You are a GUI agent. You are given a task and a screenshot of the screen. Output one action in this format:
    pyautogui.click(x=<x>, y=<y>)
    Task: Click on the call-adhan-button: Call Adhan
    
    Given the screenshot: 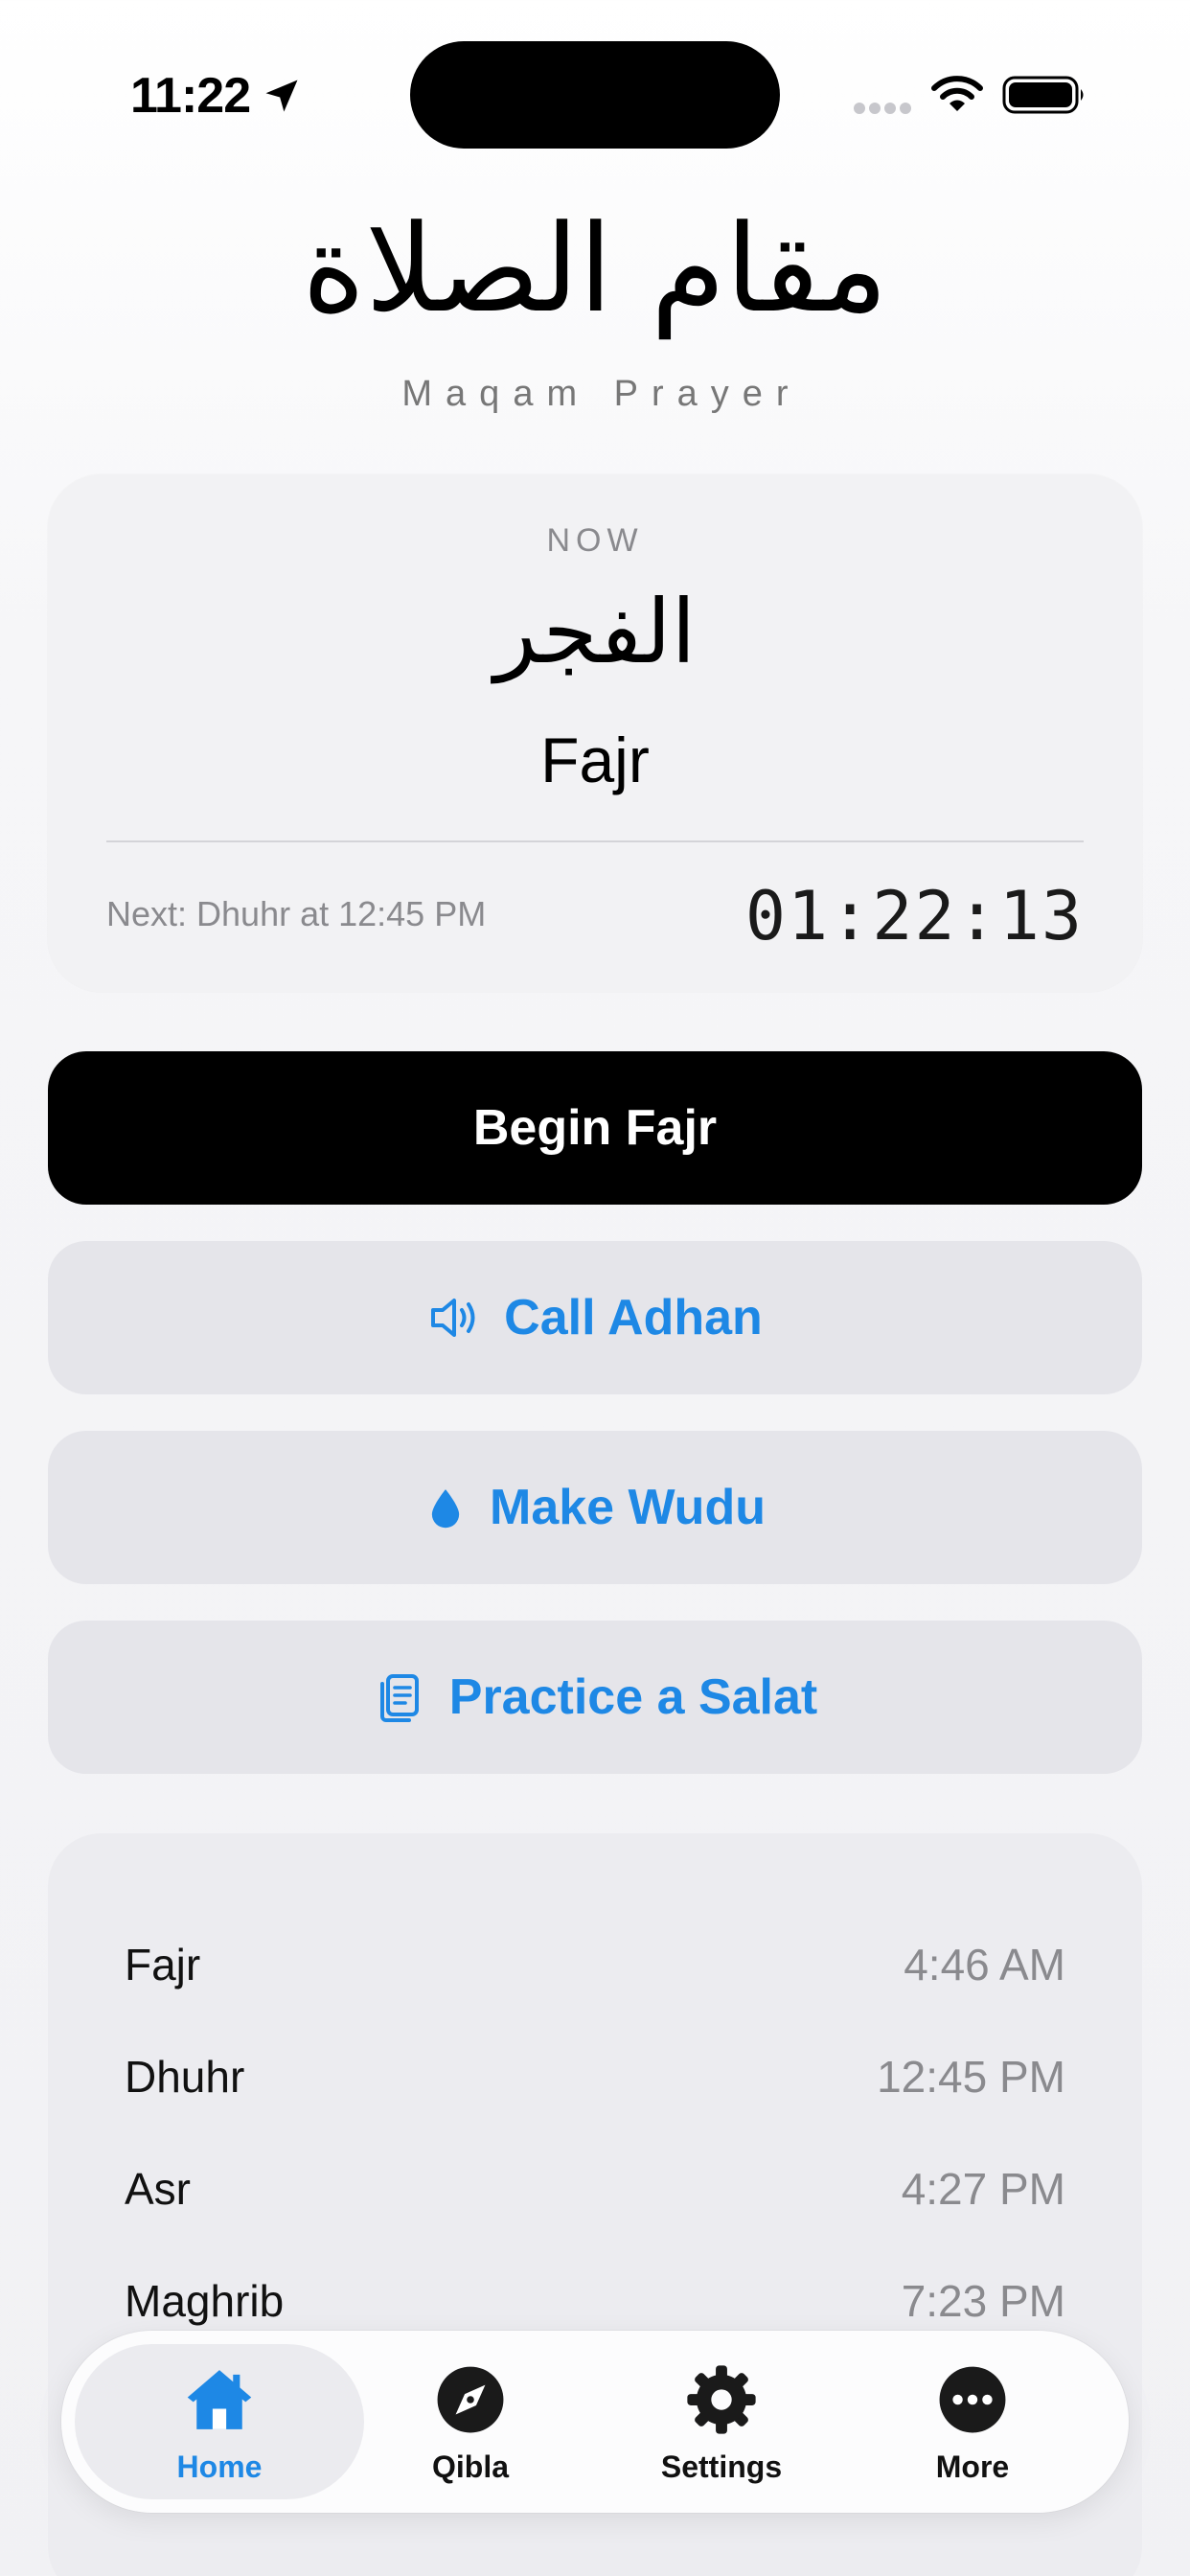 What is the action you would take?
    pyautogui.click(x=595, y=1318)
    